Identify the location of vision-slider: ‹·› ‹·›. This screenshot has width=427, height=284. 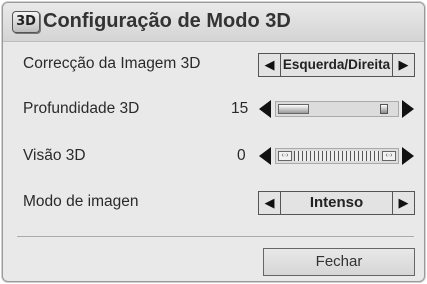
(337, 156).